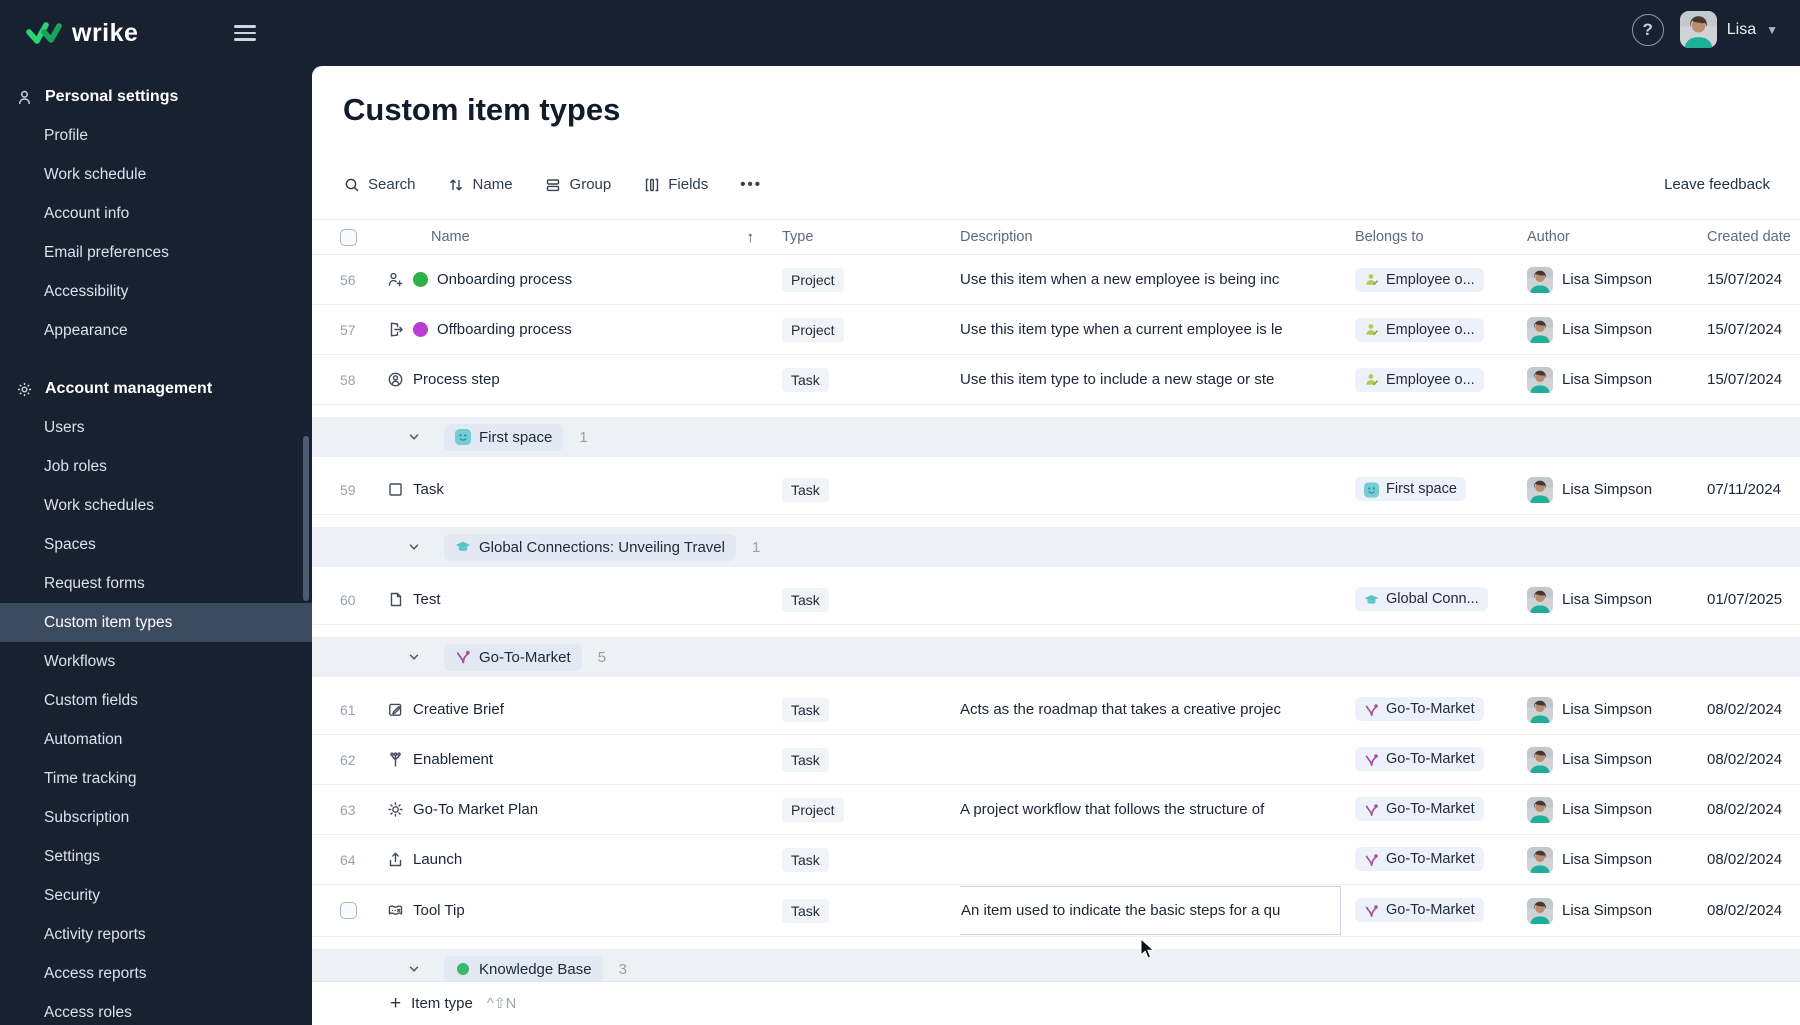 The height and width of the screenshot is (1025, 1800). Describe the element at coordinates (504, 329) in the screenshot. I see `item-name: Offboarding process` at that location.